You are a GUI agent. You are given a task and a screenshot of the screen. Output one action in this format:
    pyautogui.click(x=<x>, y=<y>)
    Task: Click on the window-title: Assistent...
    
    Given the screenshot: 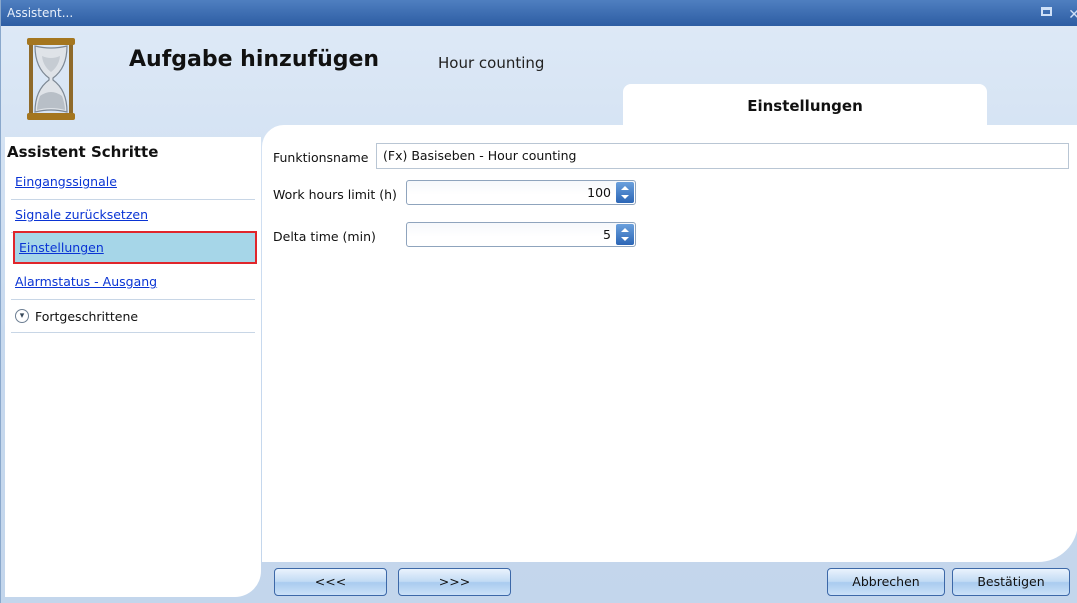 What is the action you would take?
    pyautogui.click(x=40, y=13)
    